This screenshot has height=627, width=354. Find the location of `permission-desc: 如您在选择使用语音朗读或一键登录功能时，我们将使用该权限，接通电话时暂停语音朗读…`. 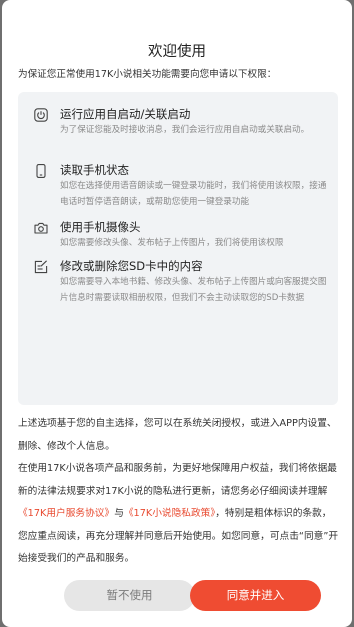

permission-desc: 如您在选择使用语音朗读或一键登录功能时，我们将使用该权限，接通电话时暂停语音朗读… is located at coordinates (193, 194).